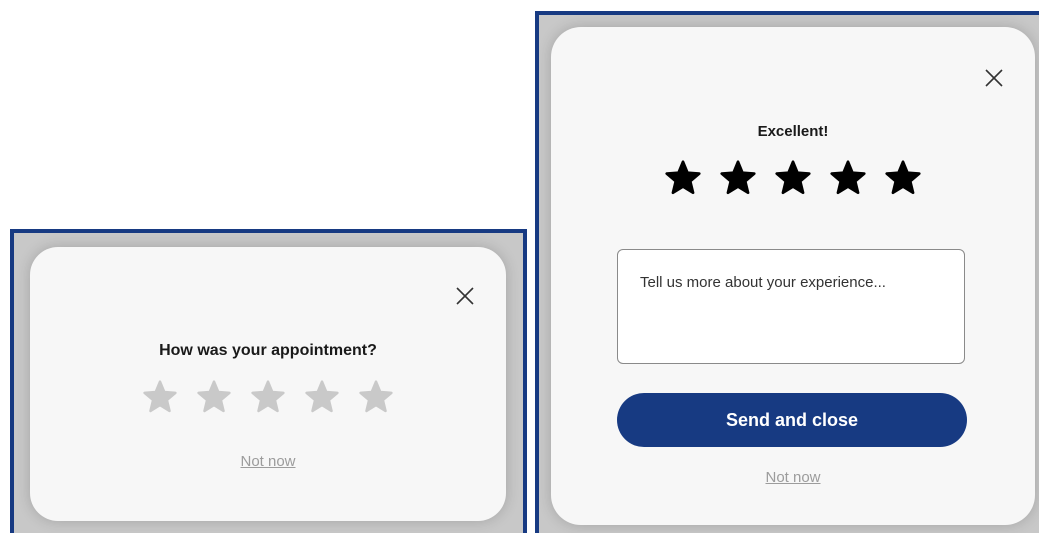  Describe the element at coordinates (792, 420) in the screenshot. I see `send-and-close-button: Send and close` at that location.